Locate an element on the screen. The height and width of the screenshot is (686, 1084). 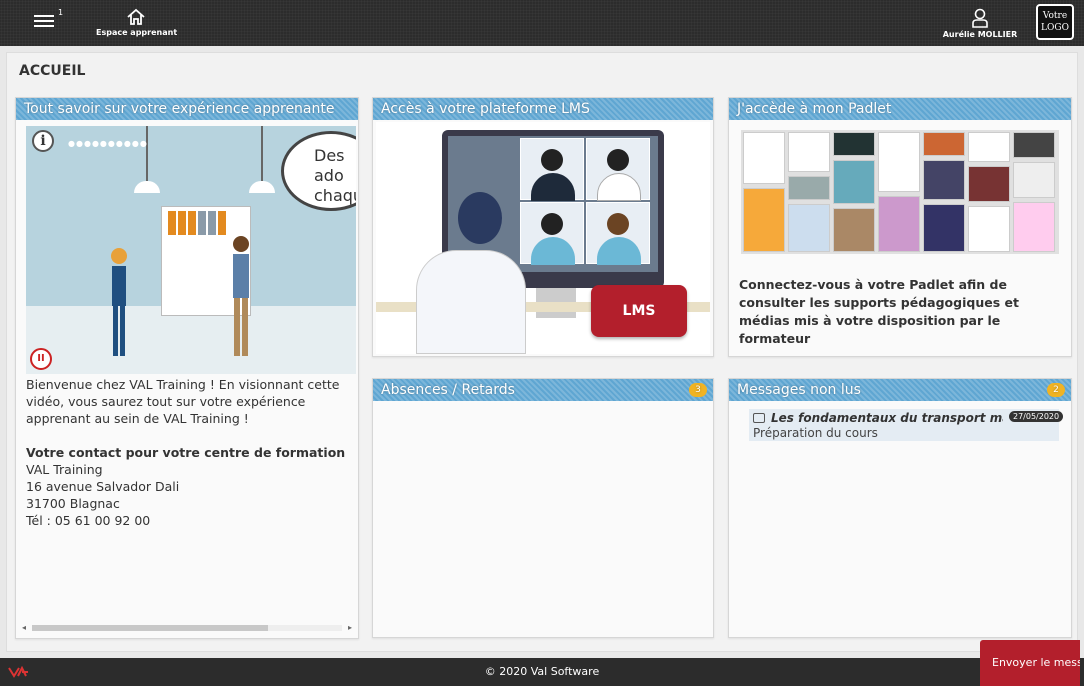
home-button: Espace apprenant is located at coordinates (137, 22).